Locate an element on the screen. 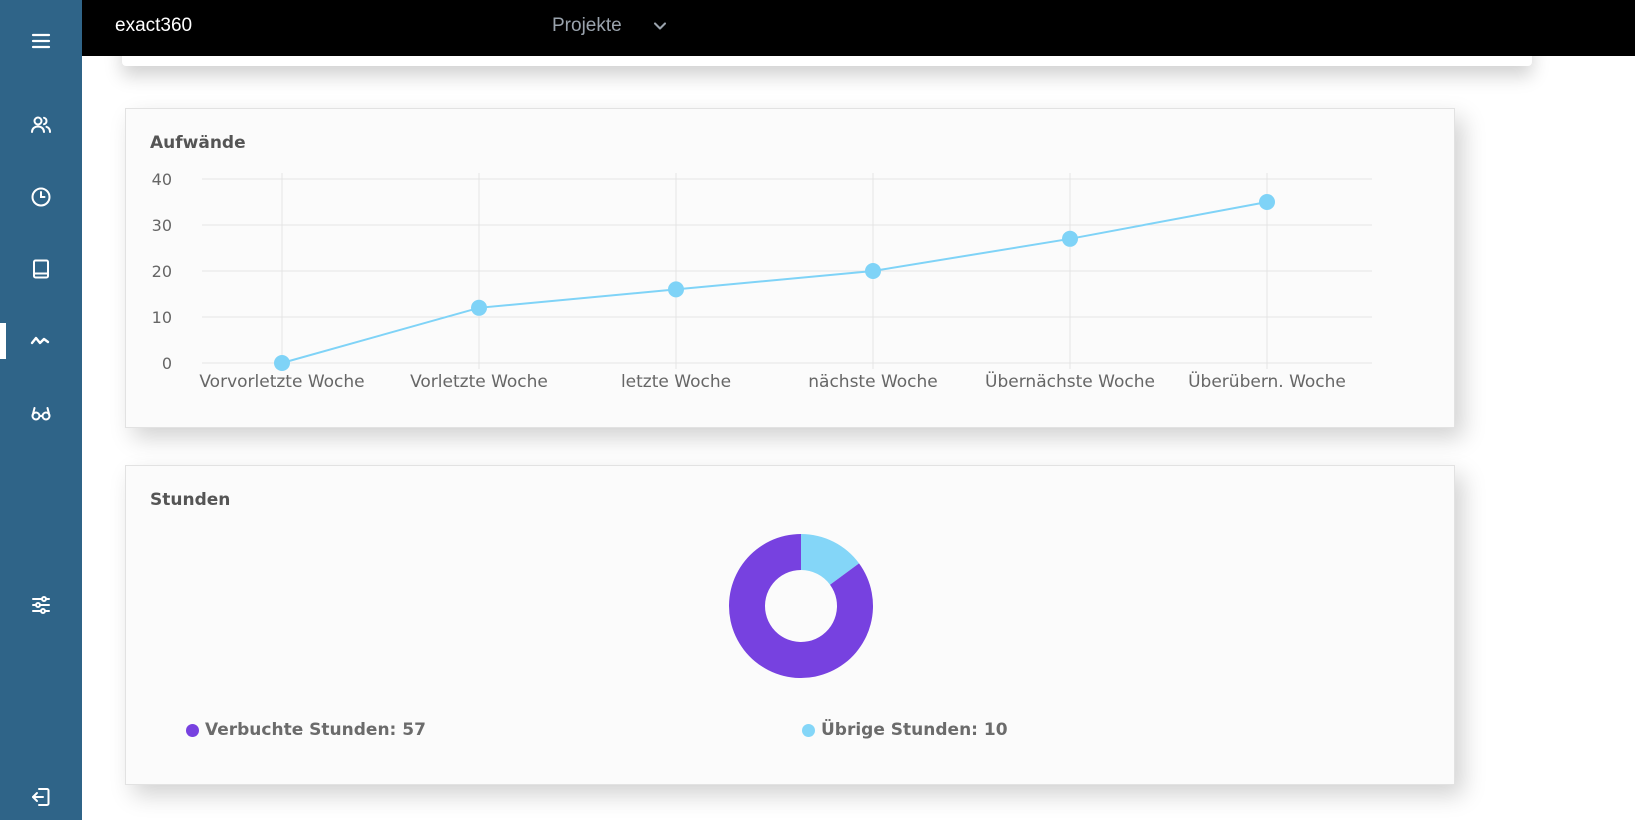 The image size is (1635, 822). sidebar-item-users is located at coordinates (41, 125).